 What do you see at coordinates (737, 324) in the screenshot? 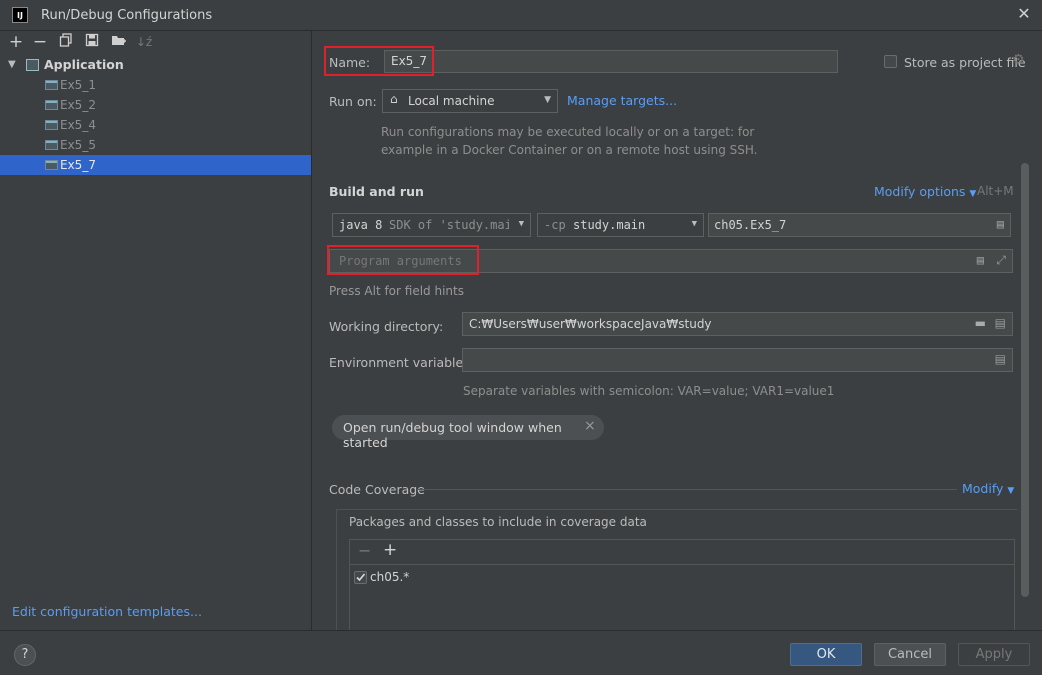
I see `working-directory-input: C:₩Users₩user₩workspaceJava₩study ▬ ▤` at bounding box center [737, 324].